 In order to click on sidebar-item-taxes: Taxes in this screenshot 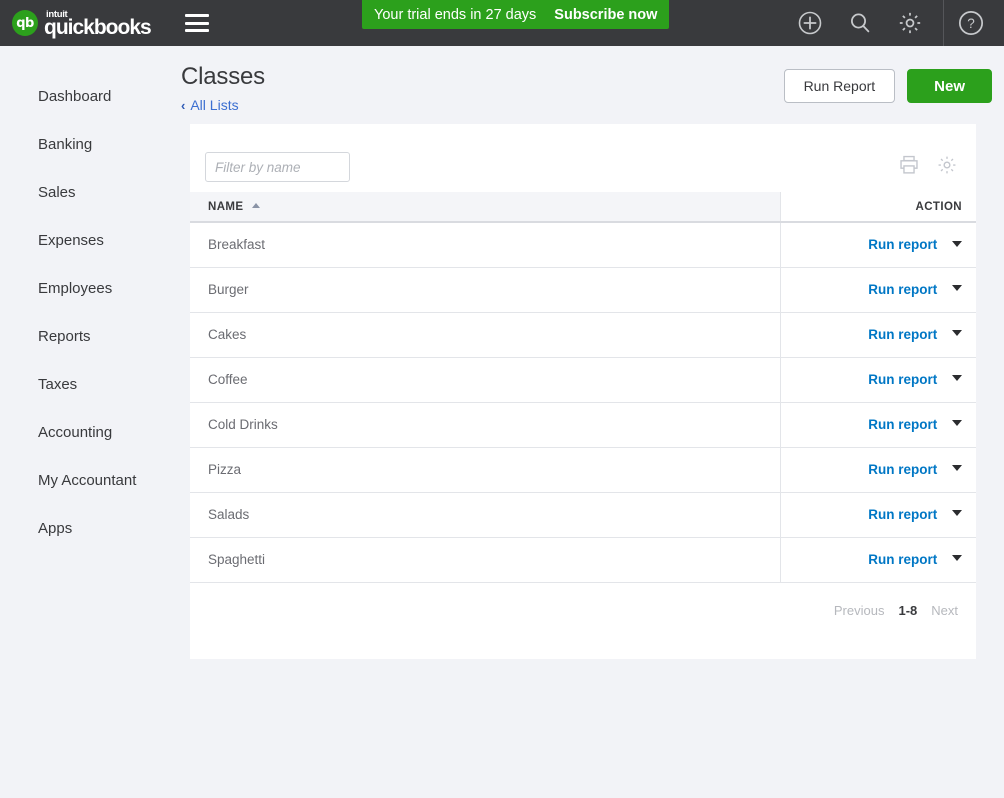, I will do `click(80, 384)`.